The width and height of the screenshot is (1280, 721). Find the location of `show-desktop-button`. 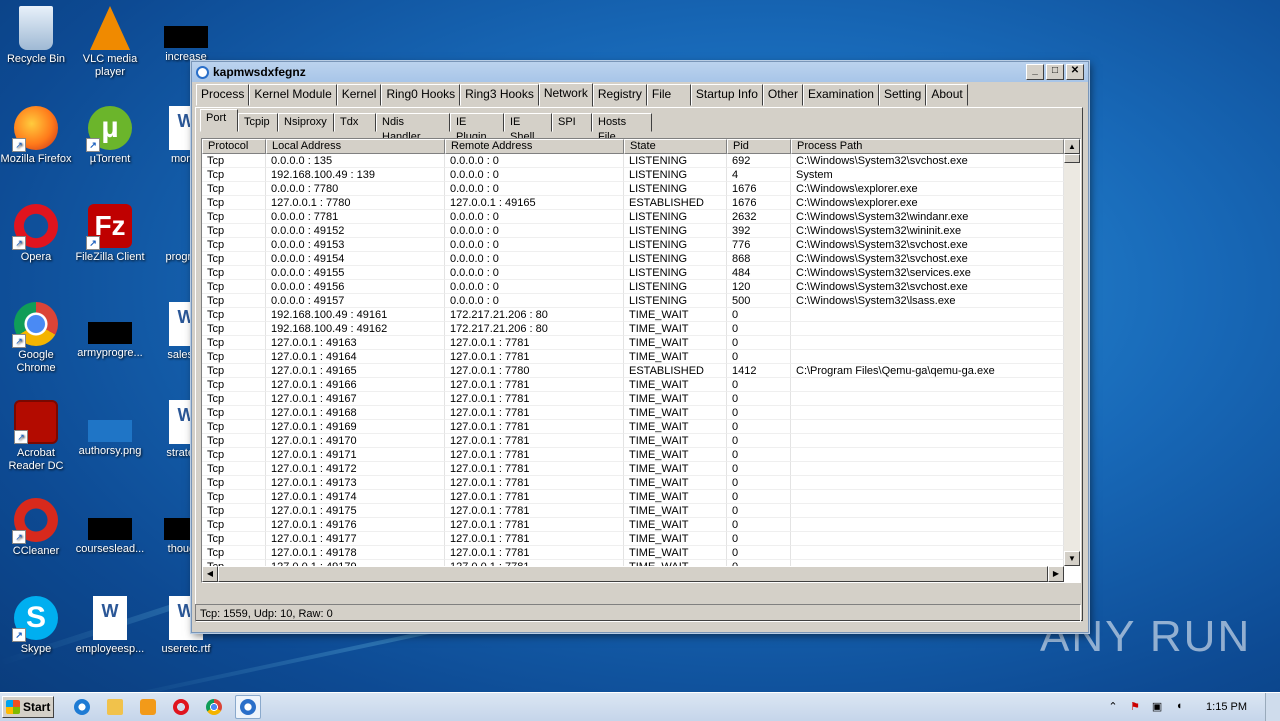

show-desktop-button is located at coordinates (1272, 707).